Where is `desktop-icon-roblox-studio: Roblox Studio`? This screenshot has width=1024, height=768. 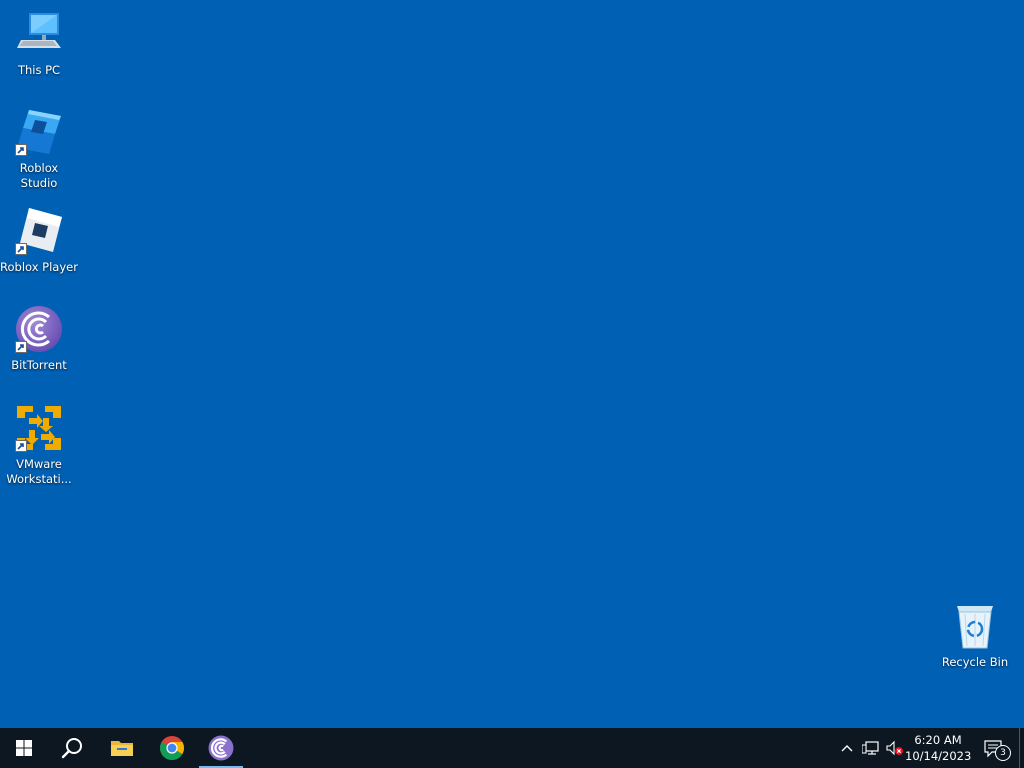
desktop-icon-roblox-studio: Roblox Studio is located at coordinates (39, 149).